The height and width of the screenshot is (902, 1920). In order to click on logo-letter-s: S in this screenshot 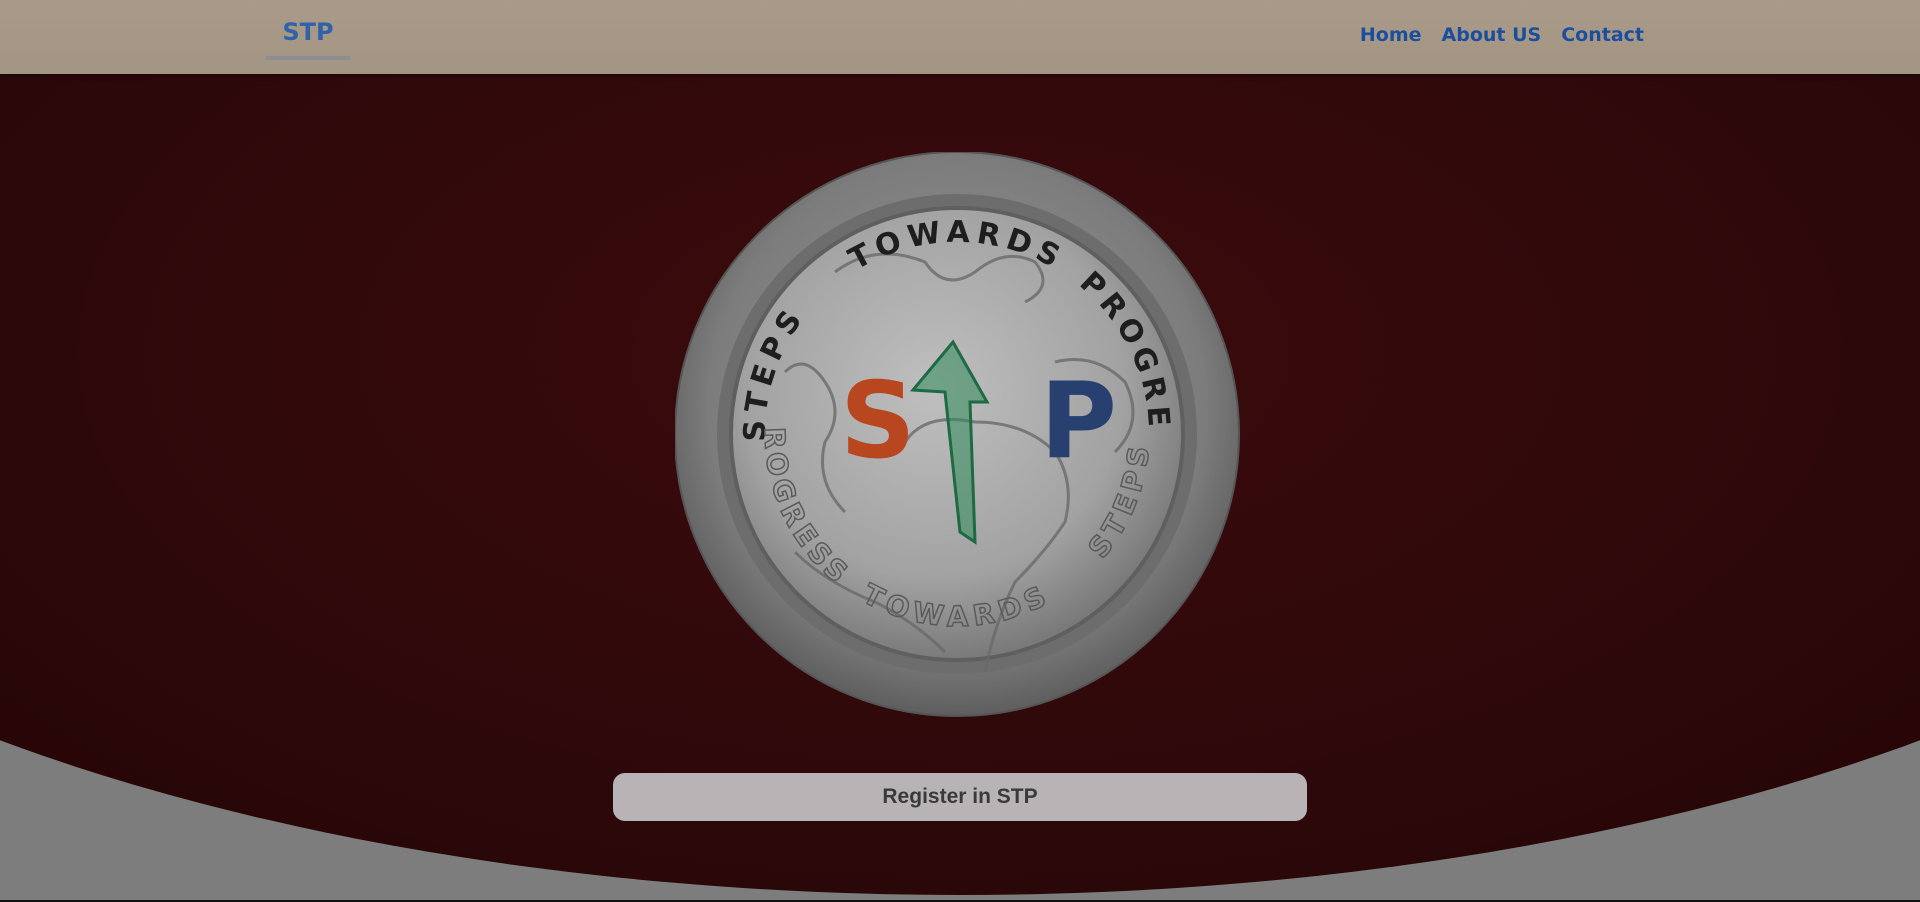, I will do `click(878, 421)`.